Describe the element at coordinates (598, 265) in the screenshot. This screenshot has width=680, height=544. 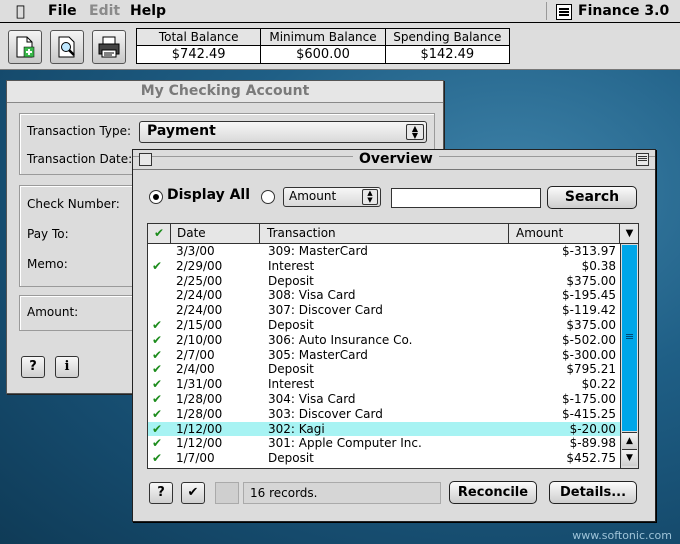
I see `row-amount: $0.38` at that location.